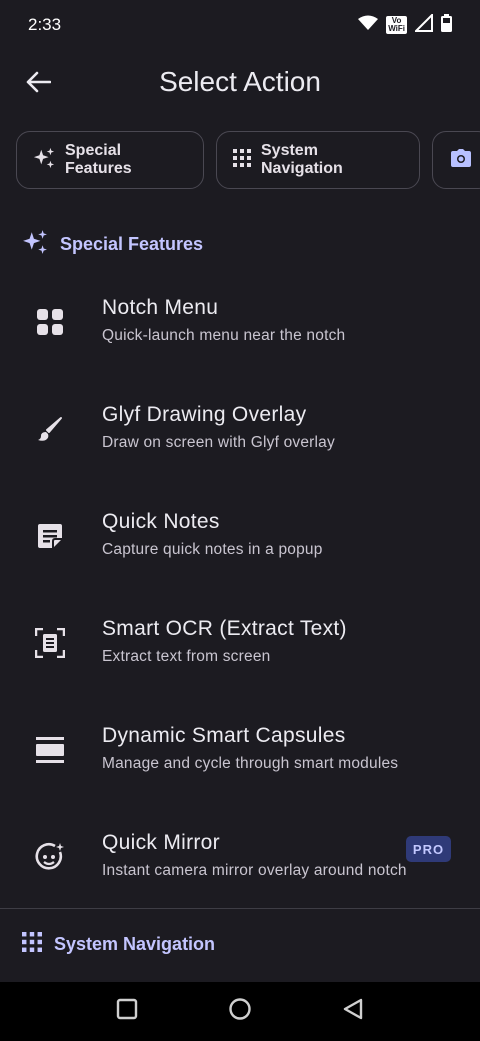 Image resolution: width=480 pixels, height=1041 pixels. Describe the element at coordinates (50, 322) in the screenshot. I see `dashboard-icon` at that location.